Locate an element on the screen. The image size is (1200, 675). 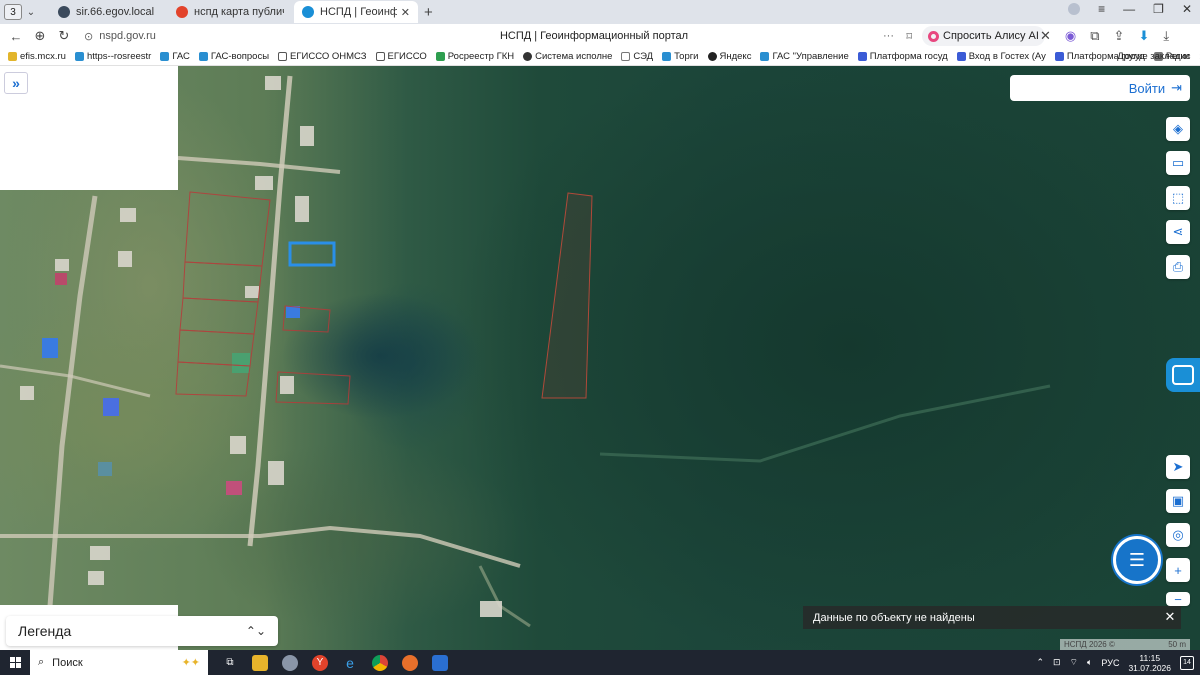
login-button: Войти ⇥ is located at coordinates (1100, 88).